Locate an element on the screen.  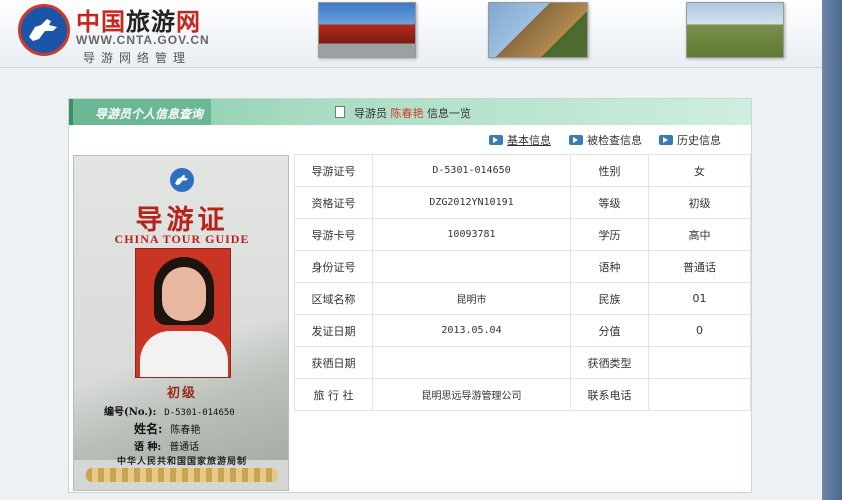
panel-title: 导游员个人信息查询 is located at coordinates (149, 114).